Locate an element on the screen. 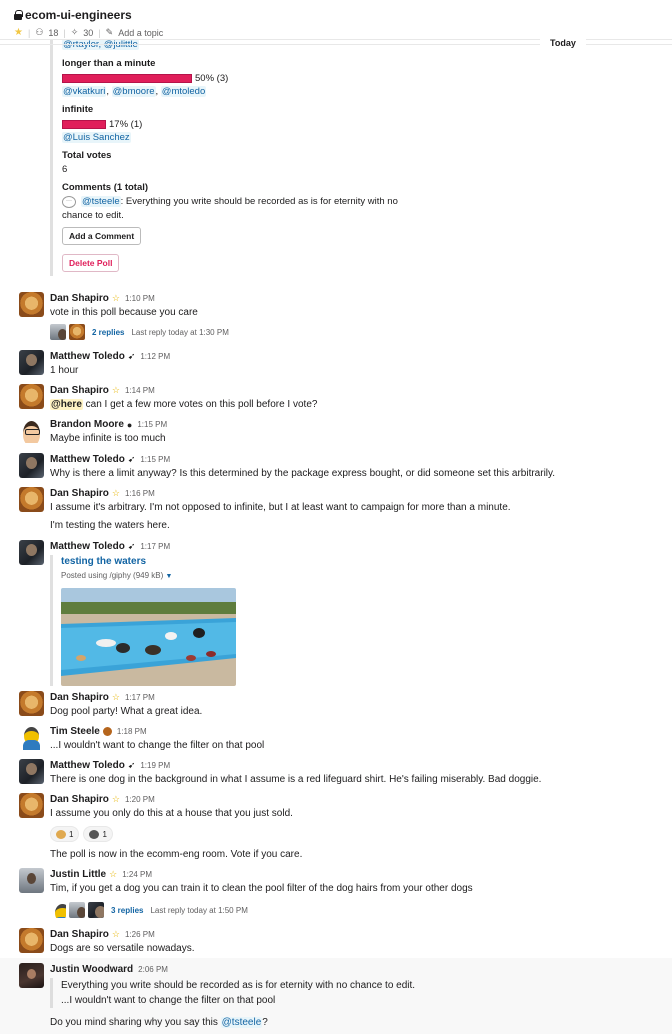 The width and height of the screenshot is (672, 1034). voter-mention: @vkatkuri is located at coordinates (84, 91).